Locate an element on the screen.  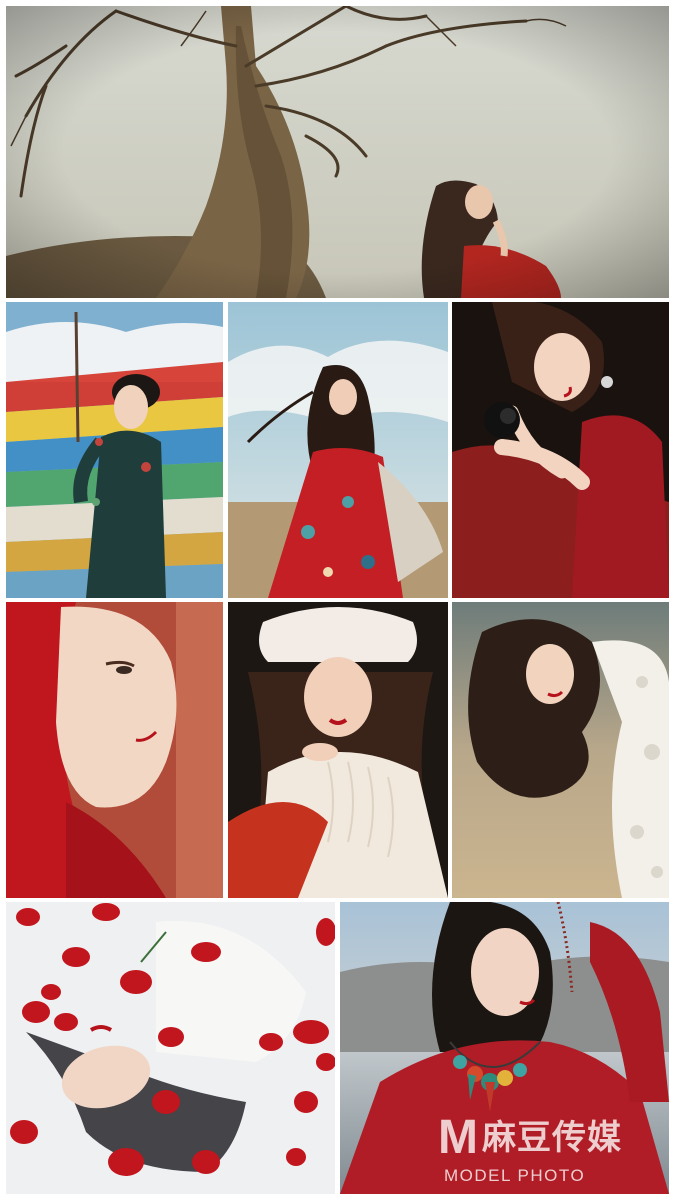
photo-beaded-necklace-image is located at coordinates (504, 1048).